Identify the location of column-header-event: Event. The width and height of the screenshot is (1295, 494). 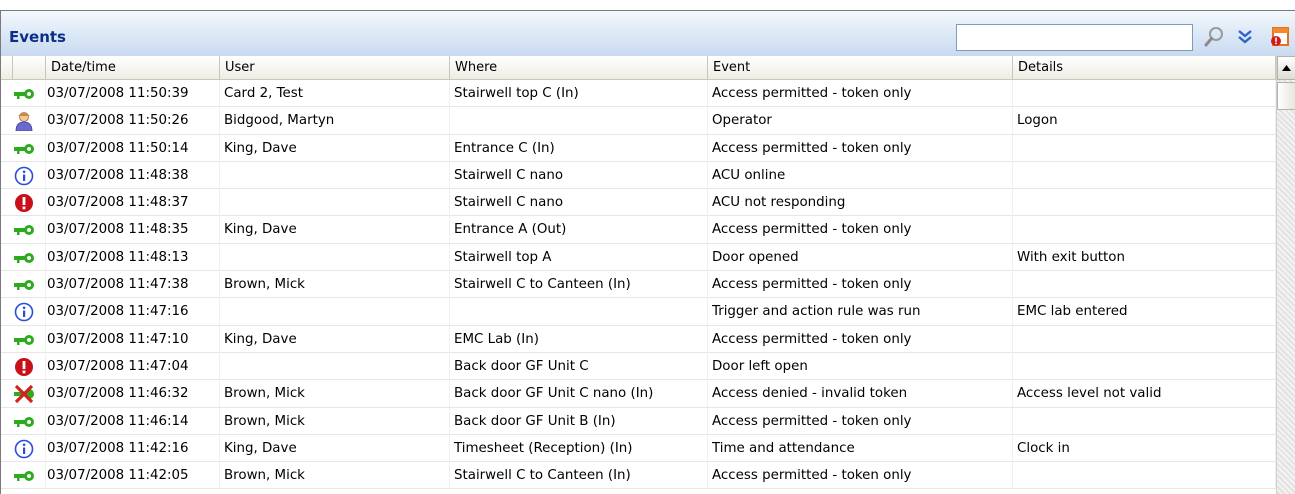
(860, 67).